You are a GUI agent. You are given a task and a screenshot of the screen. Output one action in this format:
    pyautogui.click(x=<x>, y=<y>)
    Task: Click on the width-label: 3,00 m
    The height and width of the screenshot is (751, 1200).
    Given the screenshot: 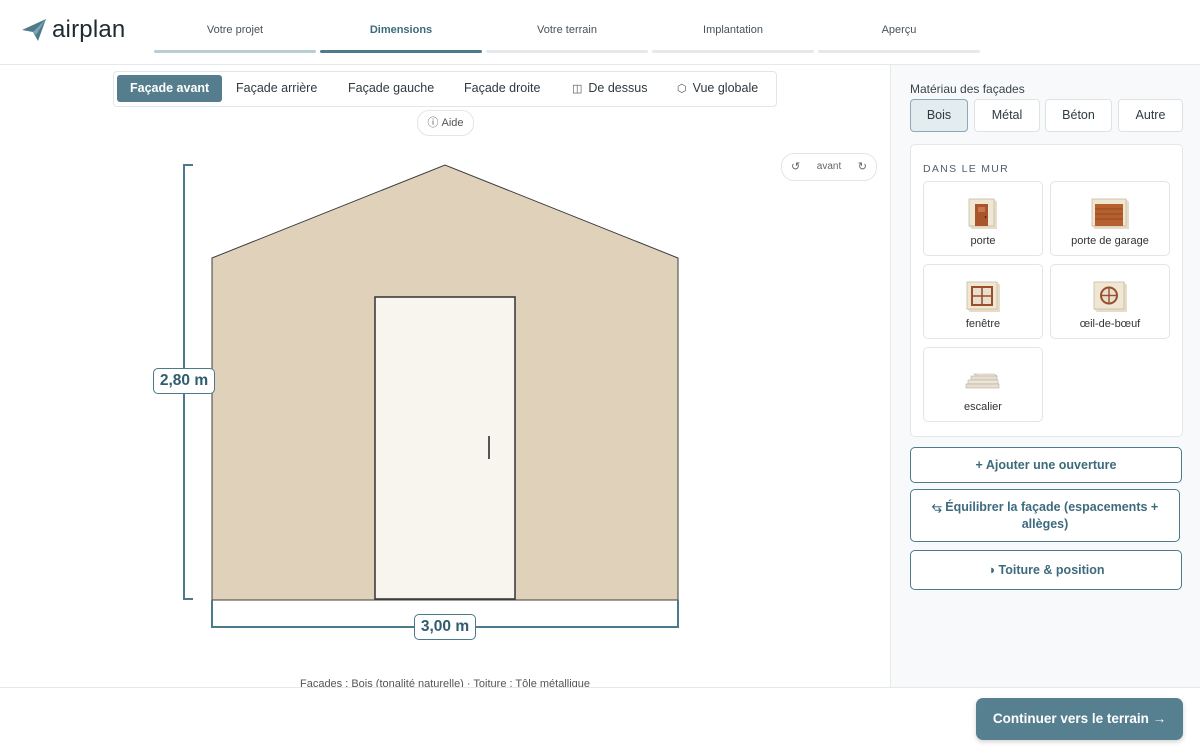 What is the action you would take?
    pyautogui.click(x=445, y=627)
    